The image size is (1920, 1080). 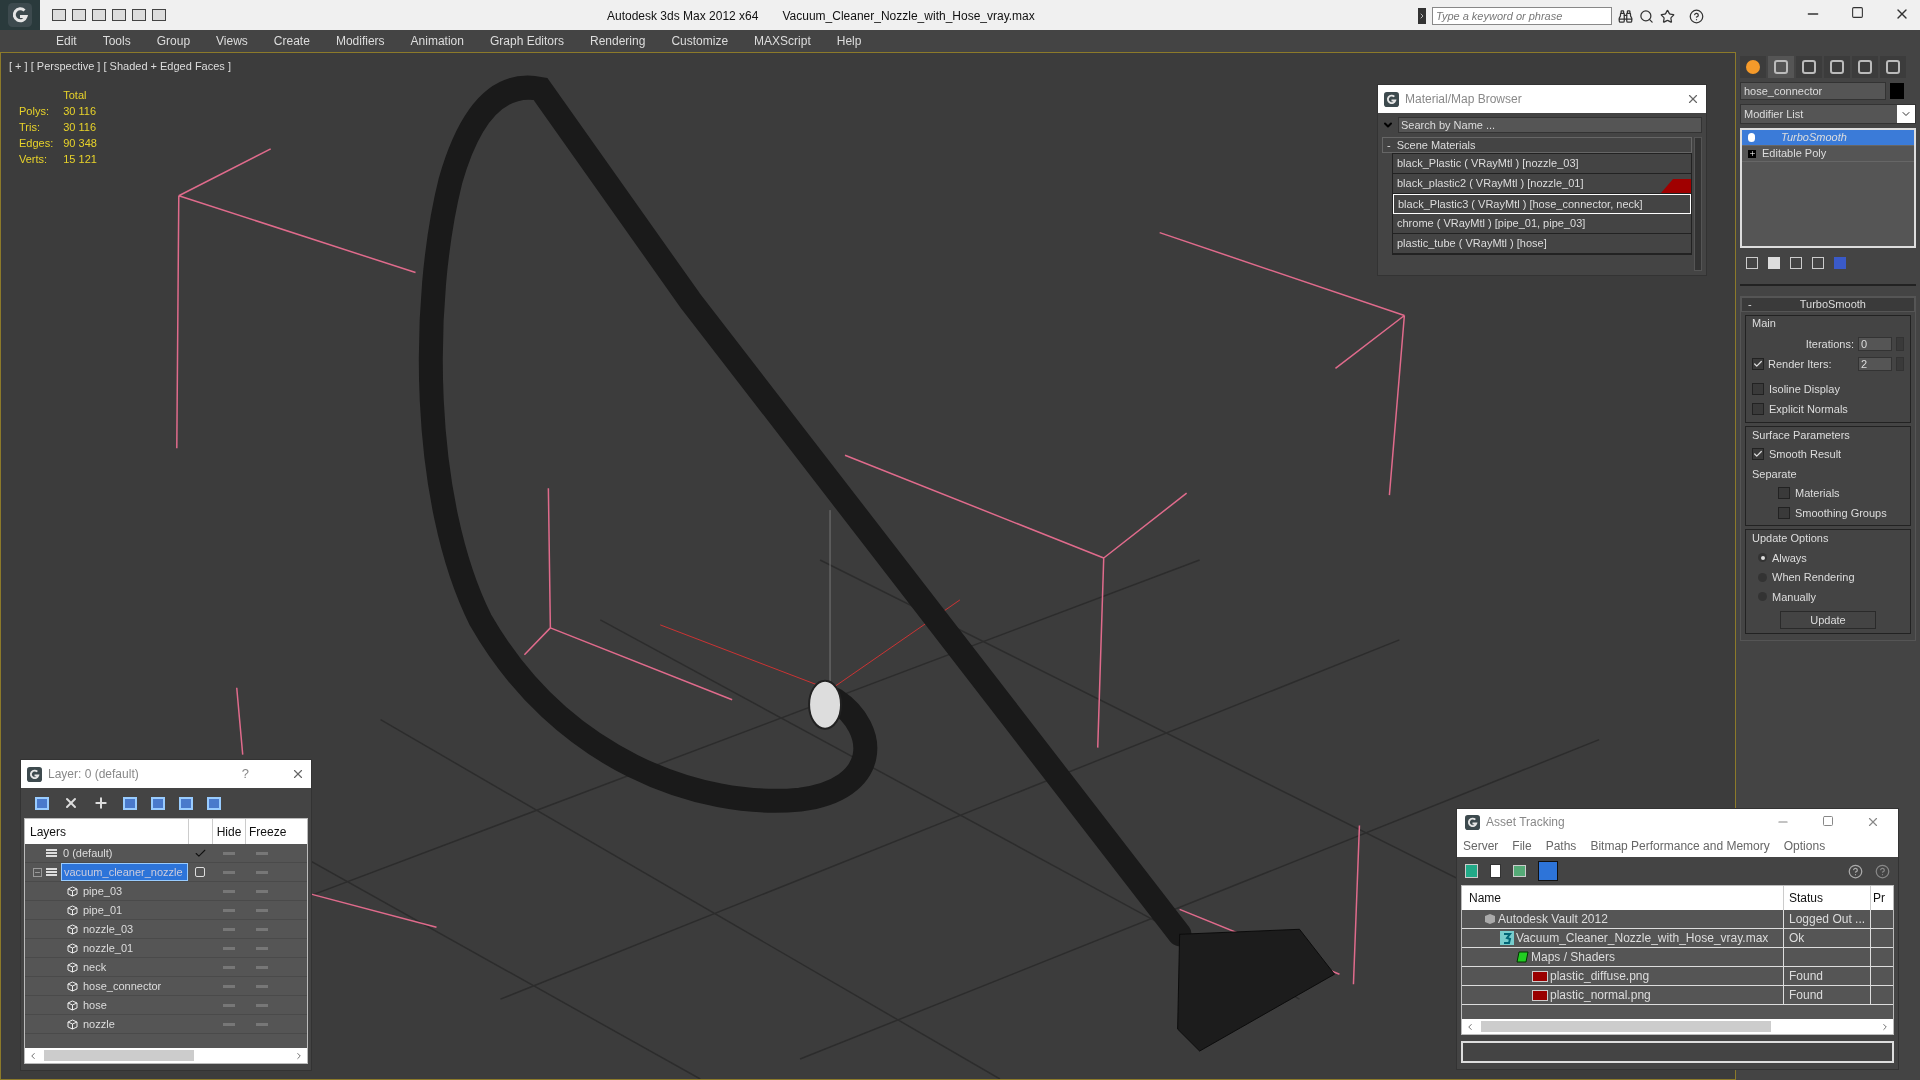 What do you see at coordinates (1696, 16) in the screenshot?
I see `help-icon` at bounding box center [1696, 16].